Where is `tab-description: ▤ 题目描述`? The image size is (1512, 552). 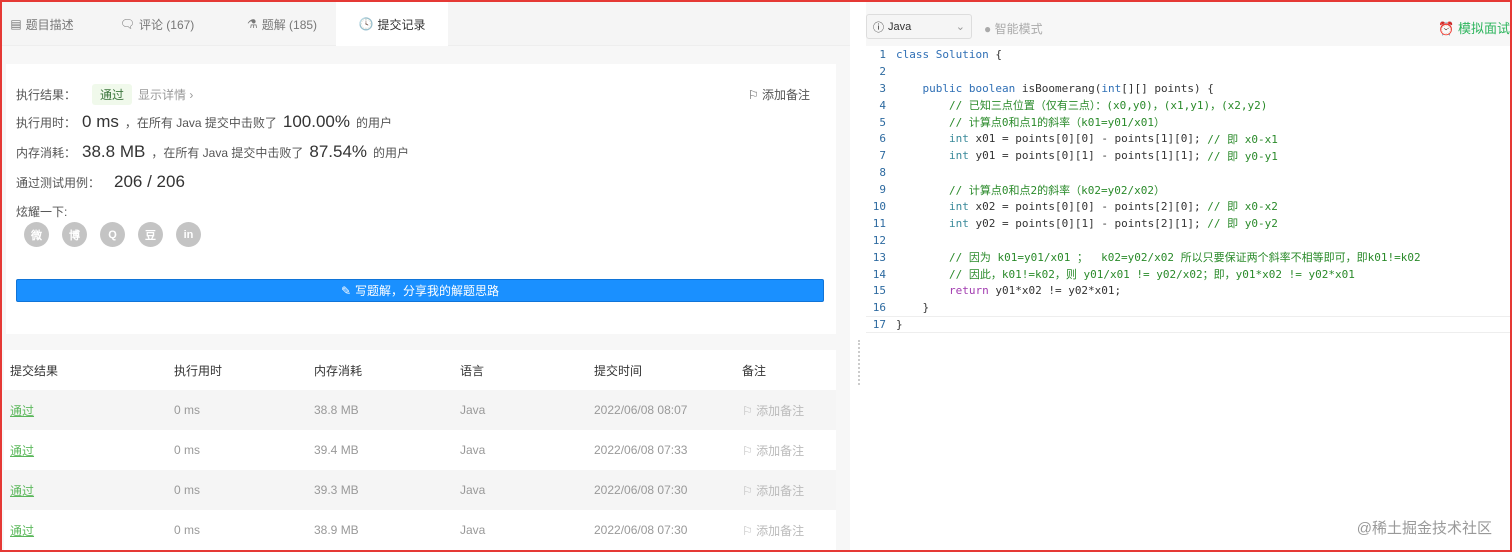 tab-description: ▤ 题目描述 is located at coordinates (42, 24).